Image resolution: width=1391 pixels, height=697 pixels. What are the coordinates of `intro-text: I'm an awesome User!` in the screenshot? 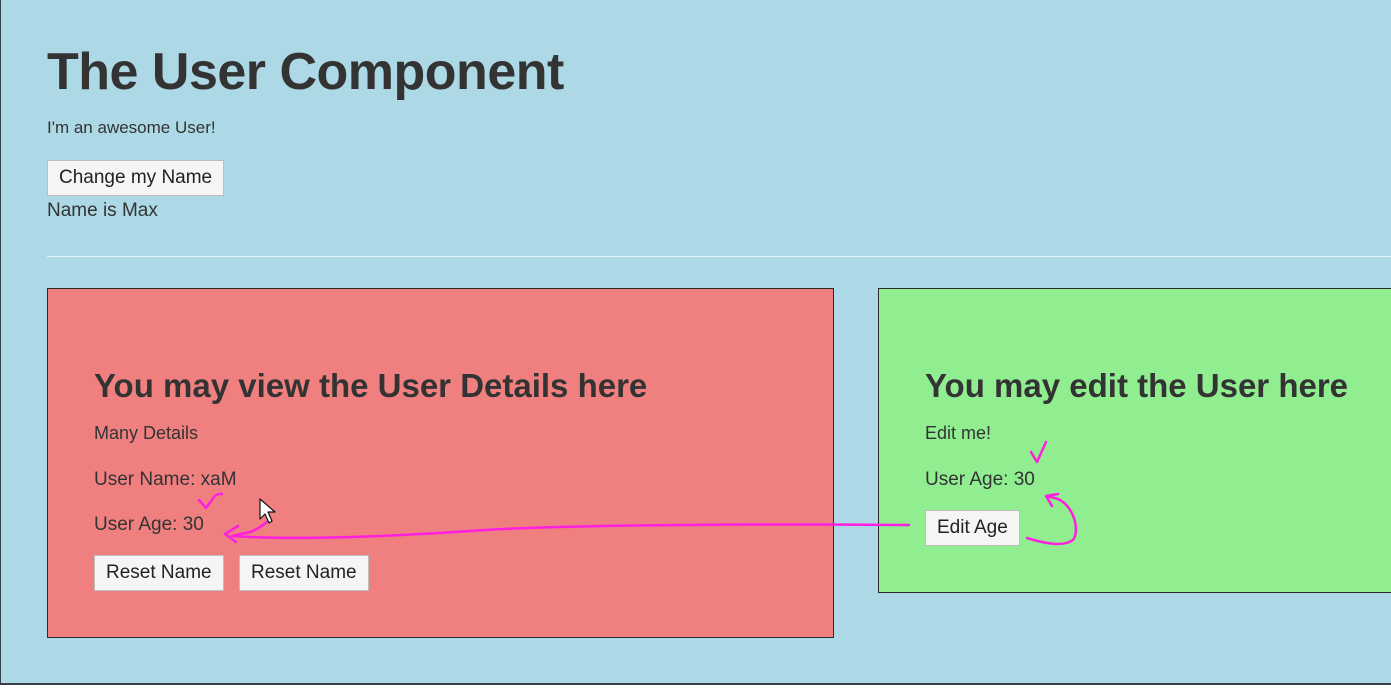 It's located at (131, 127).